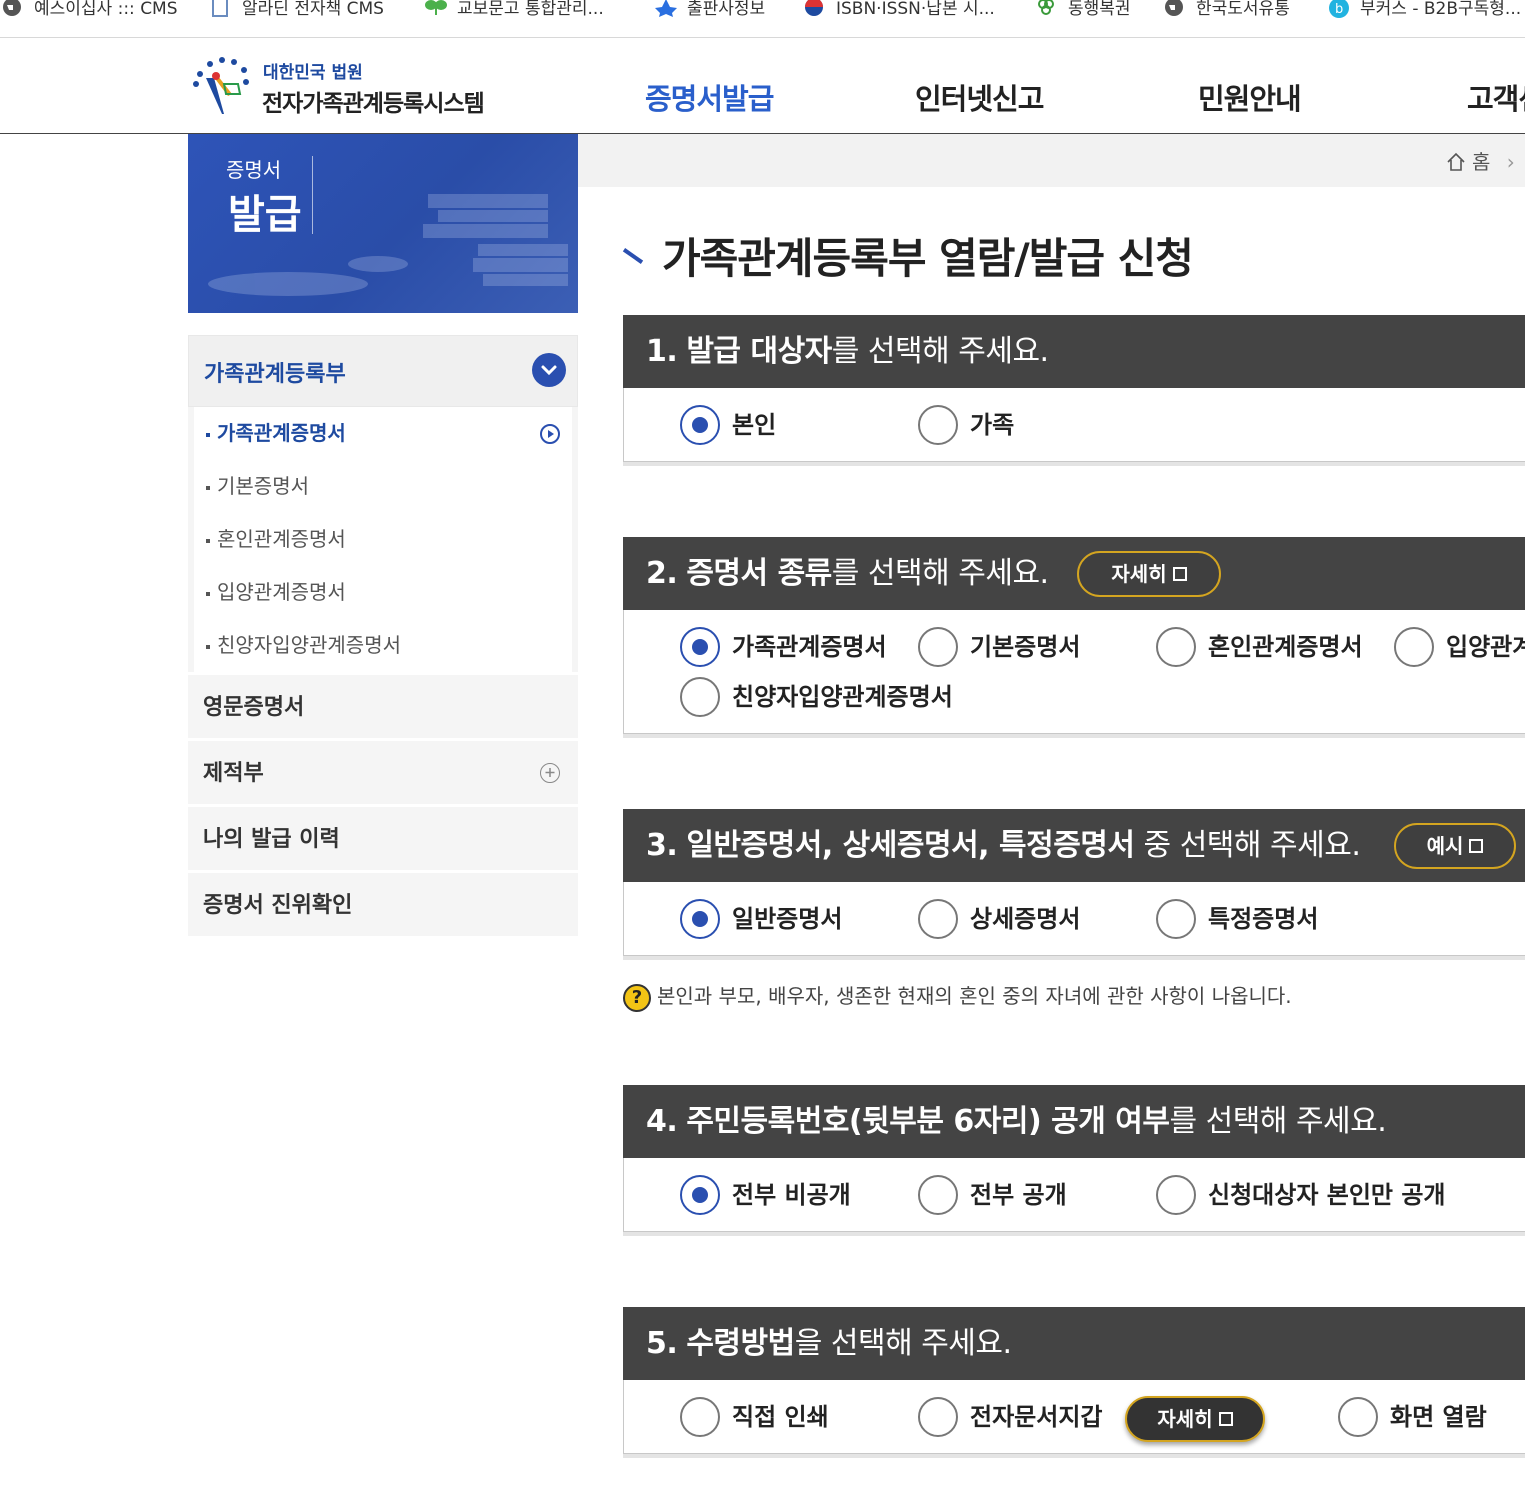  I want to click on option-label-self: 본인, so click(754, 425).